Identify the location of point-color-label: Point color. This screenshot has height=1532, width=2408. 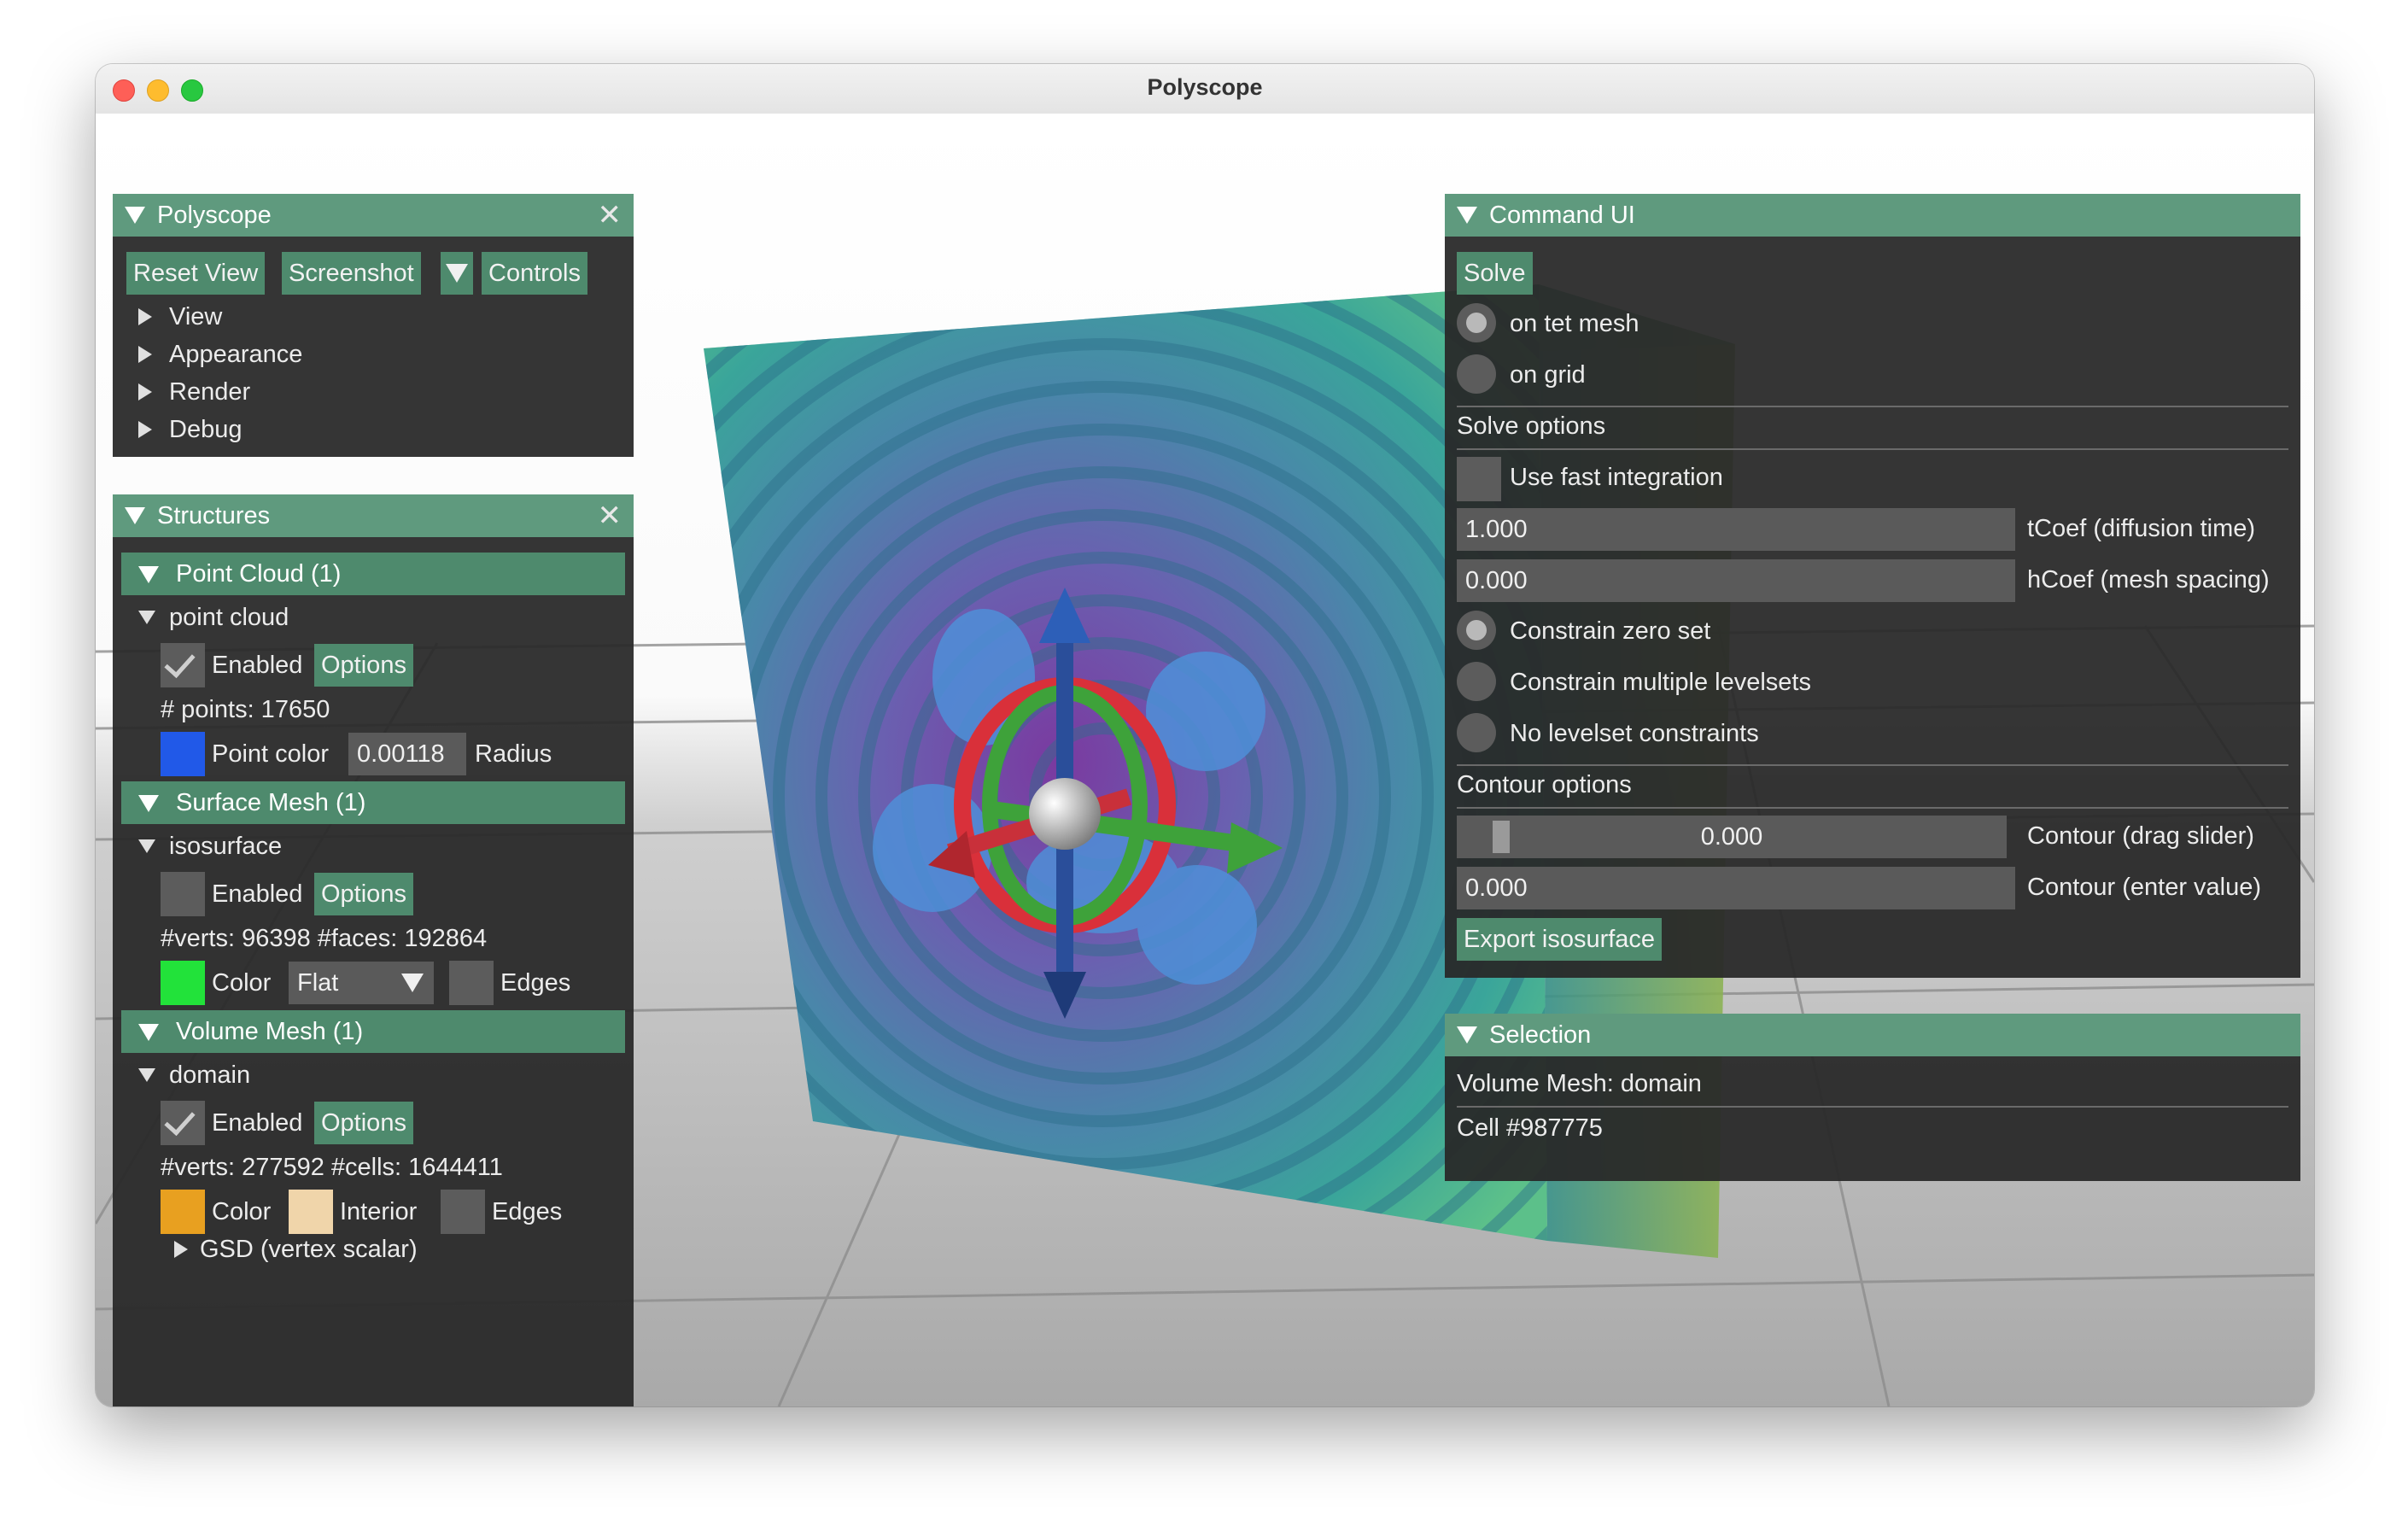
(271, 754).